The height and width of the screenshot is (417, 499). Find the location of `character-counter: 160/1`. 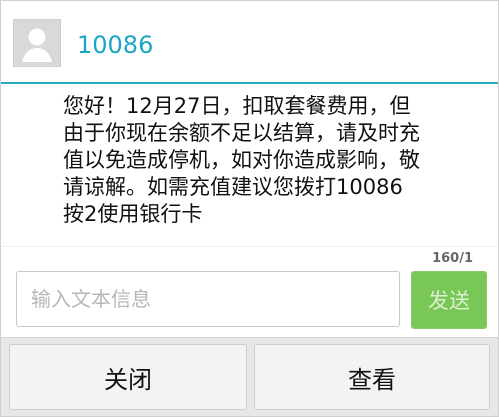

character-counter: 160/1 is located at coordinates (452, 258).